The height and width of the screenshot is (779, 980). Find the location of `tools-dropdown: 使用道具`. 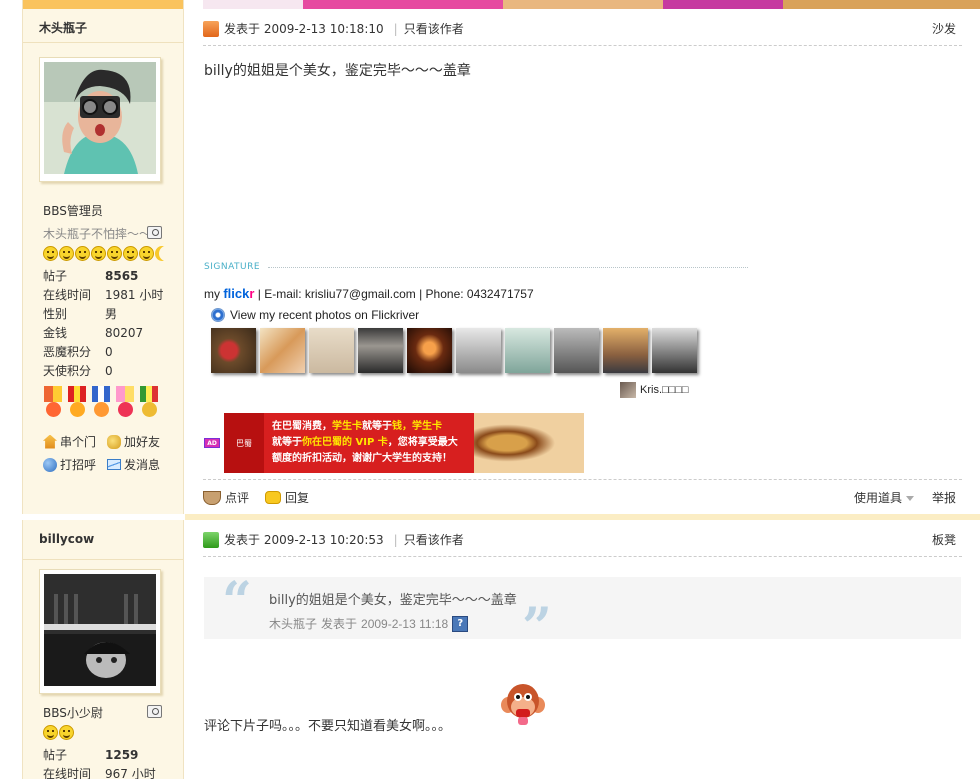

tools-dropdown: 使用道具 is located at coordinates (884, 497).